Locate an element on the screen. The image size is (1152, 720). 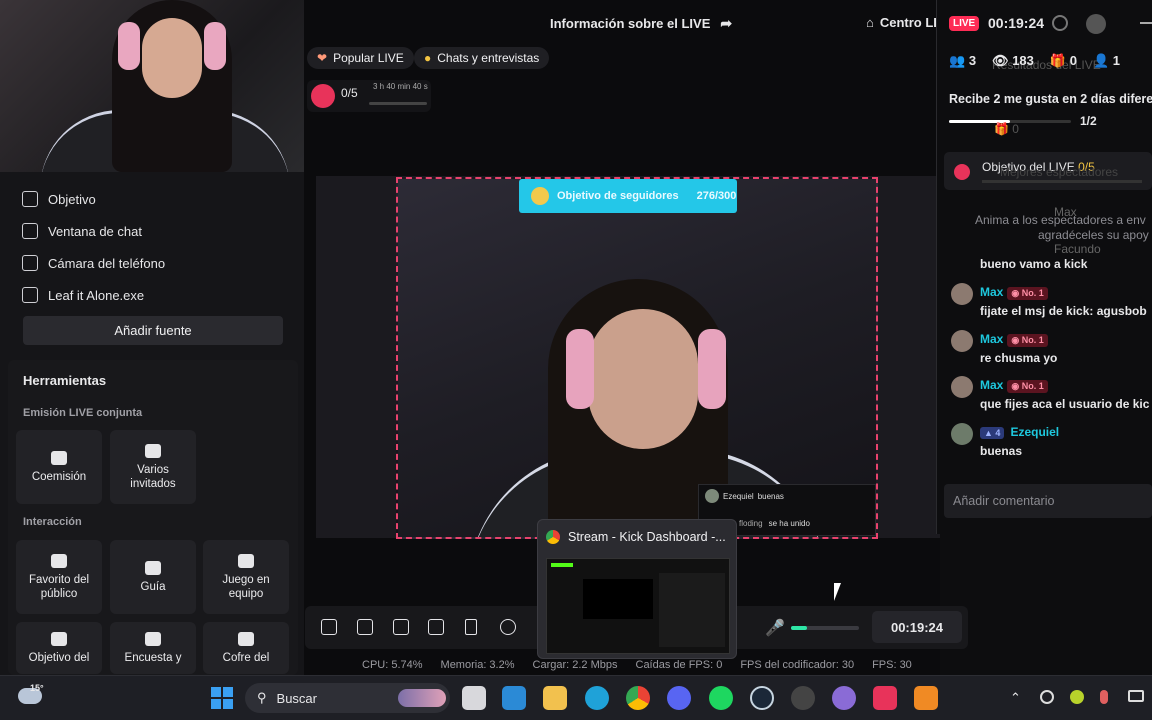
gift-encouragement-text: Anima a los espectadores a env is located at coordinates (1060, 220).